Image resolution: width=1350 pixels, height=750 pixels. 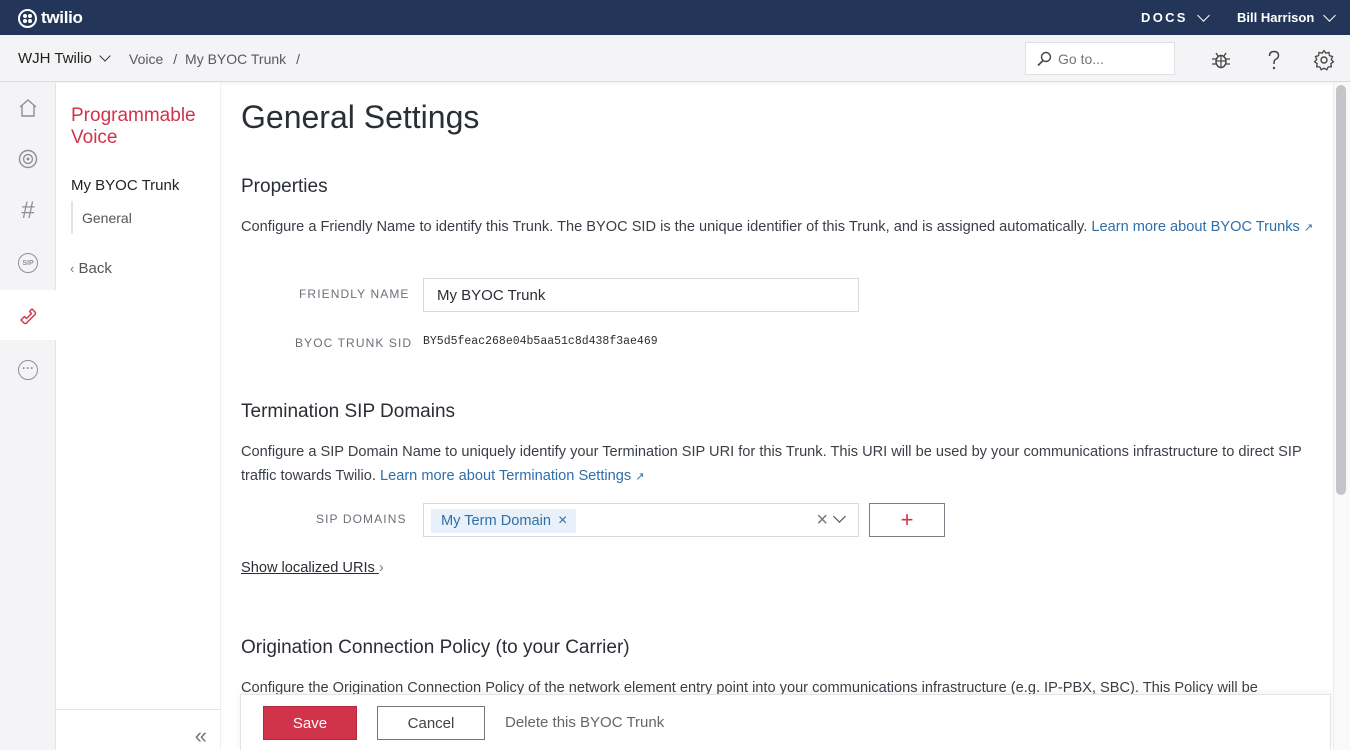 What do you see at coordinates (1044, 58) in the screenshot?
I see `search-icon` at bounding box center [1044, 58].